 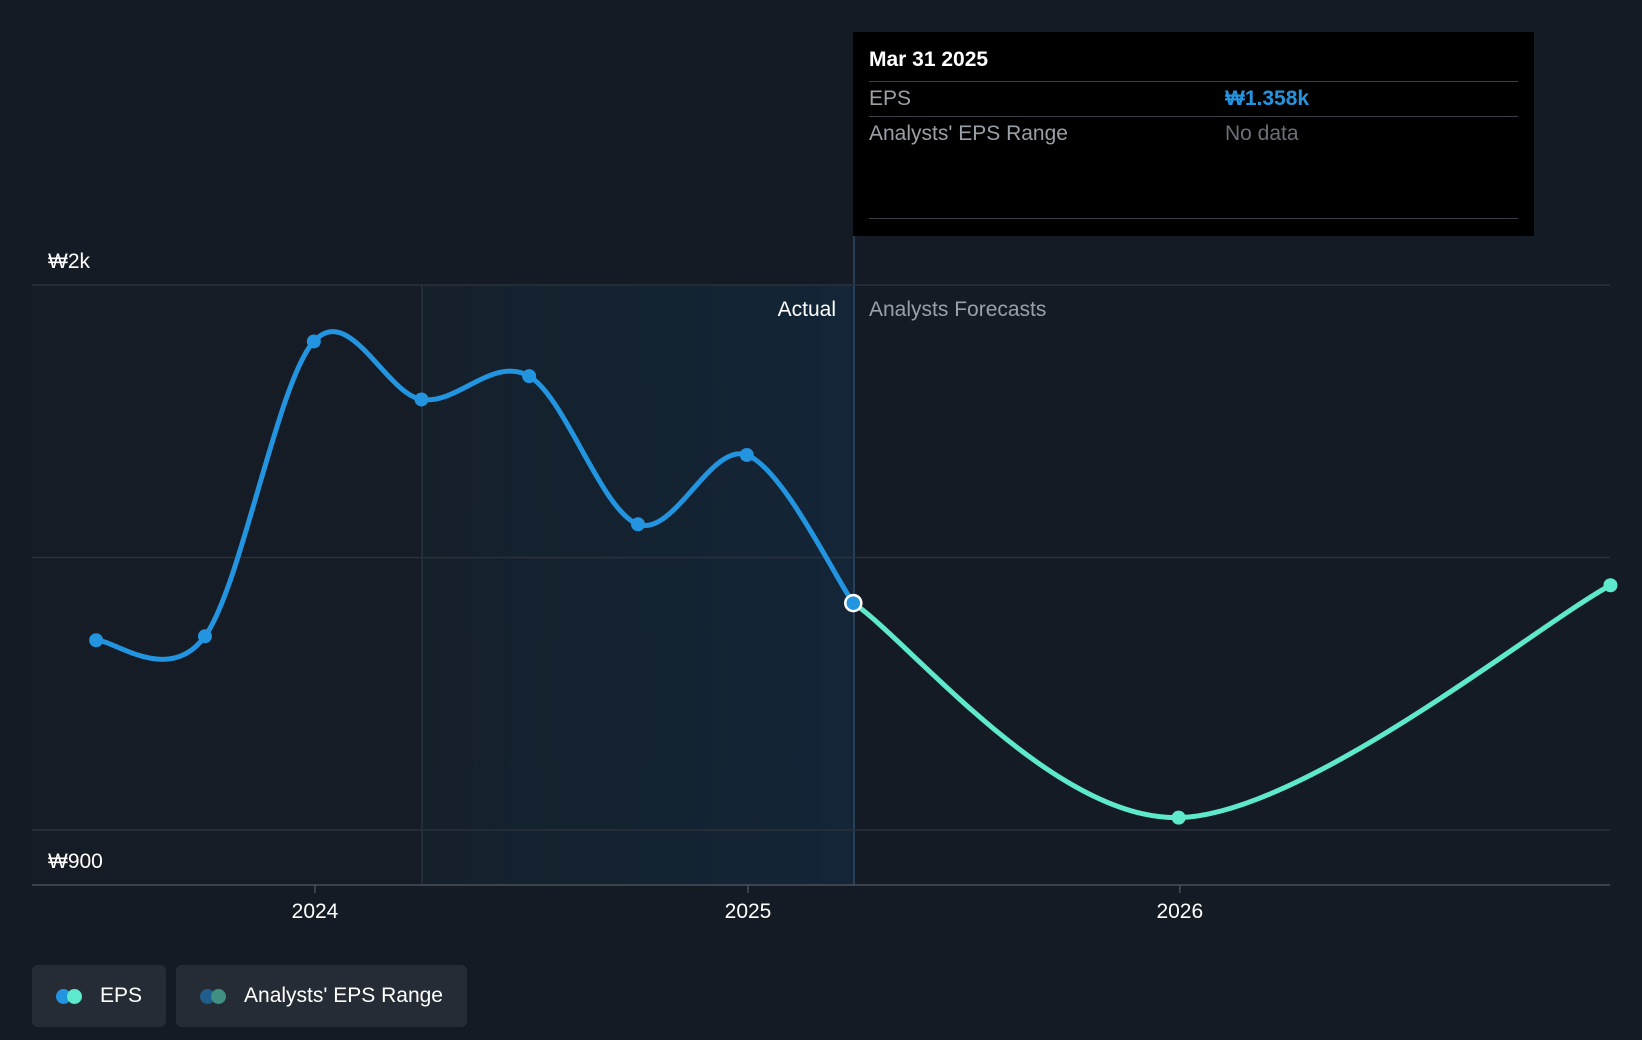 What do you see at coordinates (748, 911) in the screenshot?
I see `x-tick-label-2025: 2025` at bounding box center [748, 911].